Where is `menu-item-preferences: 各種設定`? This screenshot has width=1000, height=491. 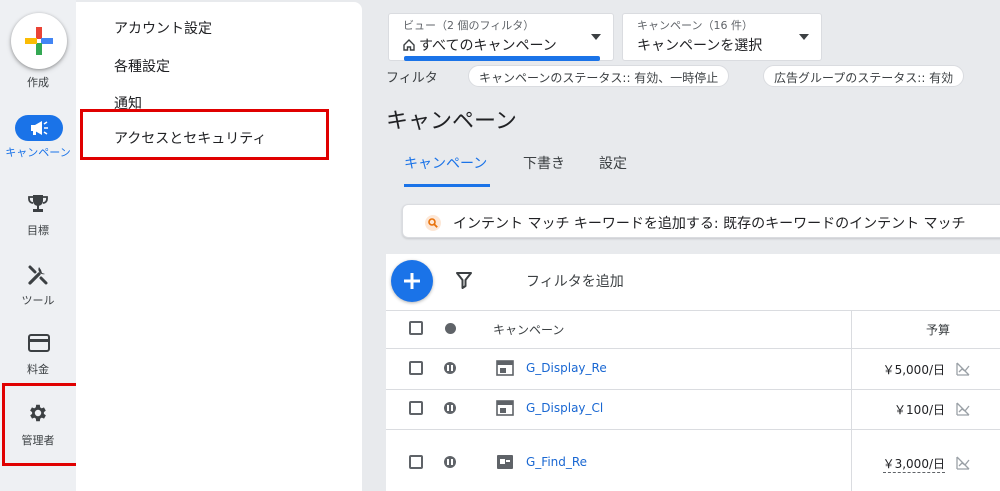
menu-item-preferences: 各種設定 is located at coordinates (142, 66).